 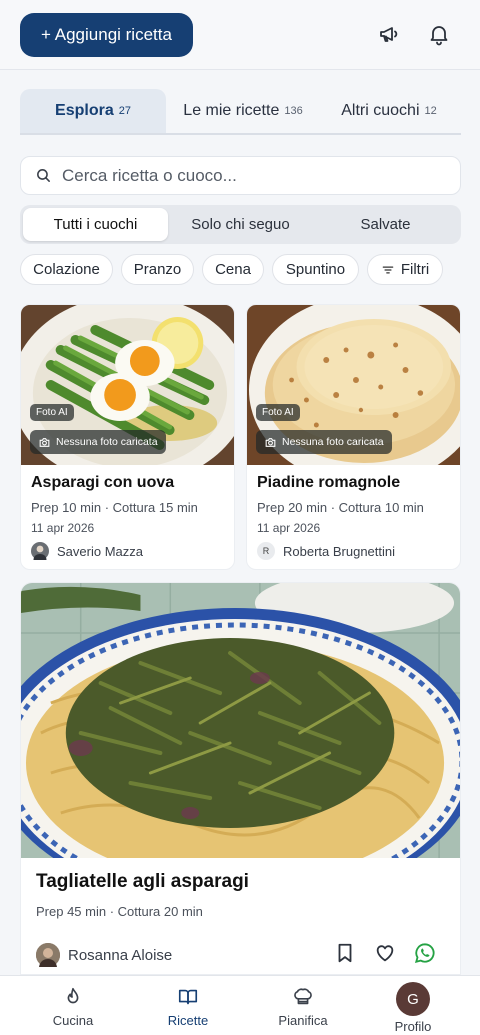 I want to click on category-chips: Colazione Pranzo Cena Spuntino Filtri, so click(x=245, y=270).